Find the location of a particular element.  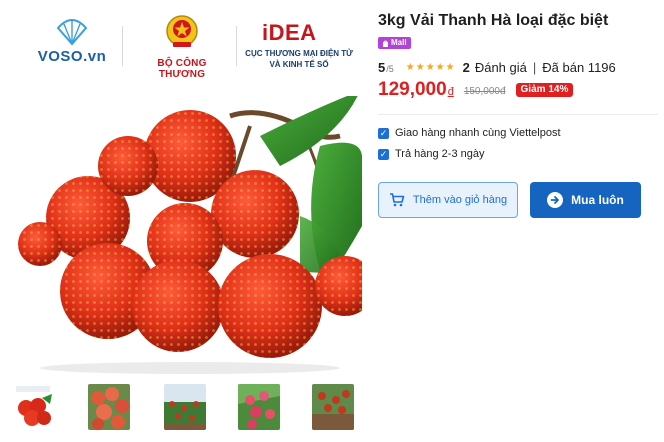

thumbnail-strip is located at coordinates (181, 411).